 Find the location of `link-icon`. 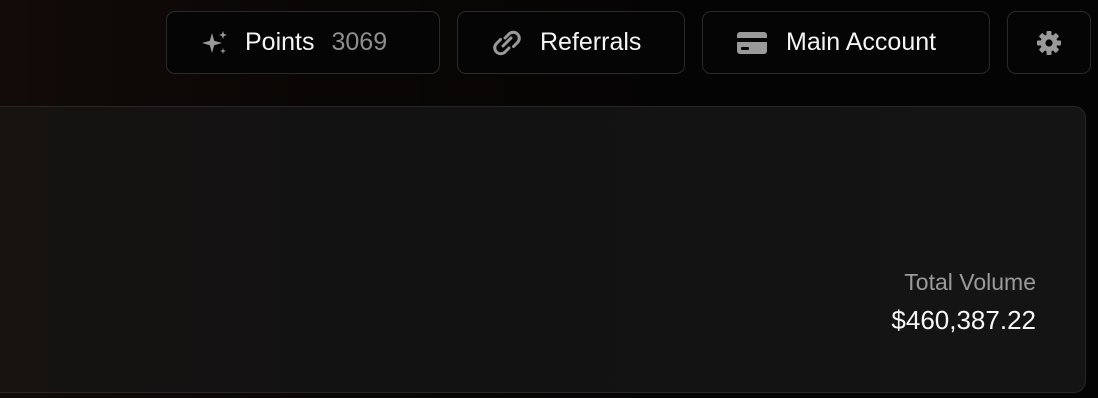

link-icon is located at coordinates (507, 43).